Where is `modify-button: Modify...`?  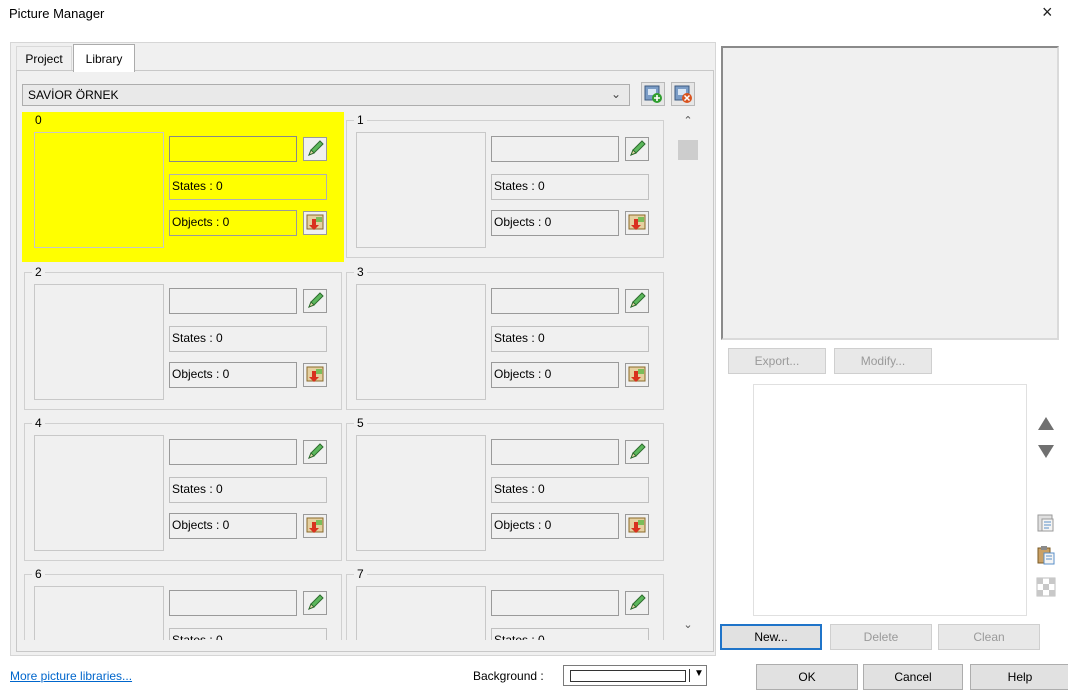 modify-button: Modify... is located at coordinates (883, 361).